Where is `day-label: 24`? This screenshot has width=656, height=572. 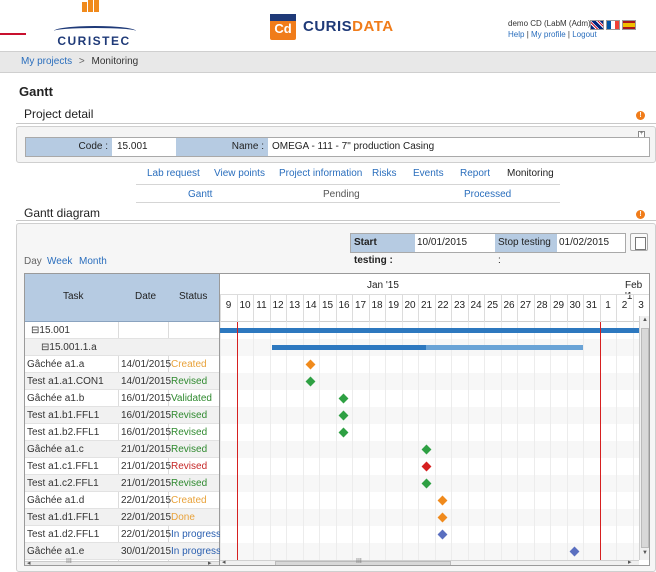
day-label: 24 is located at coordinates (476, 305).